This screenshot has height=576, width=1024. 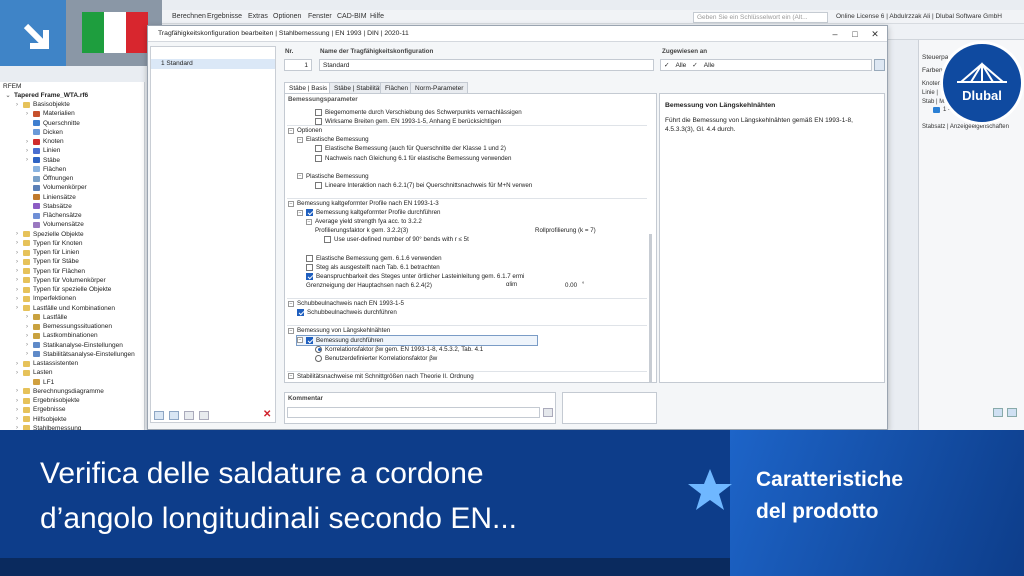 What do you see at coordinates (47, 400) in the screenshot?
I see `tree-item: › Ergebnisobjekte` at bounding box center [47, 400].